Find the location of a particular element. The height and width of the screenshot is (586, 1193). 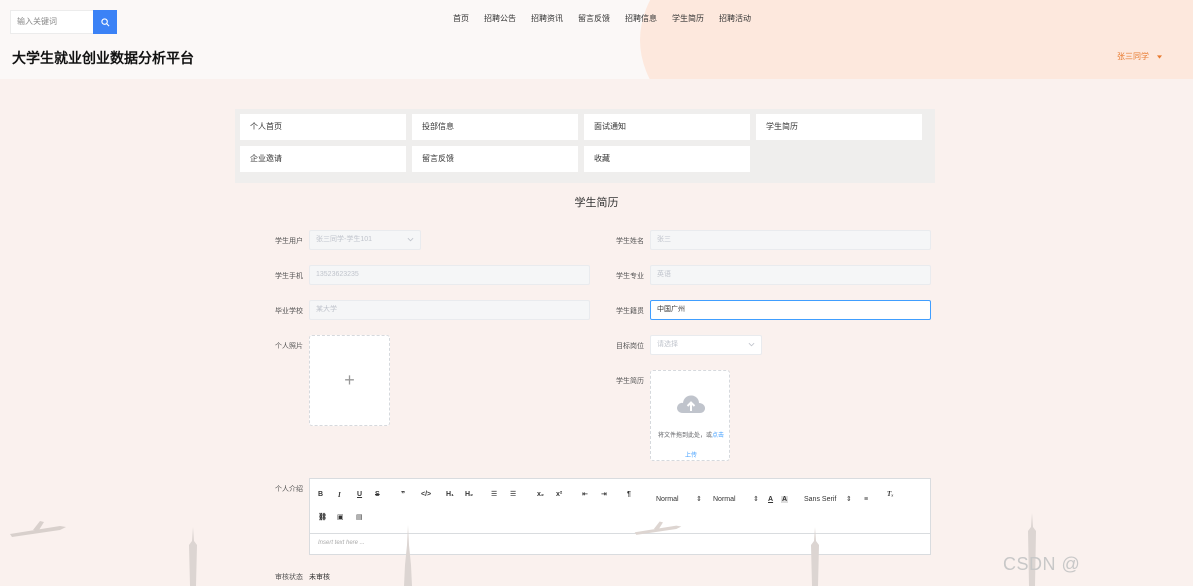

school-field: 某大学 is located at coordinates (449, 310).